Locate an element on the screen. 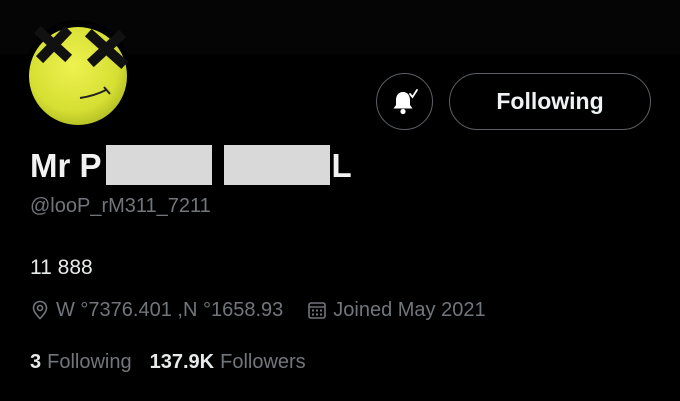 This screenshot has height=401, width=680. followers-stat-link: 137.9K Followers is located at coordinates (228, 362).